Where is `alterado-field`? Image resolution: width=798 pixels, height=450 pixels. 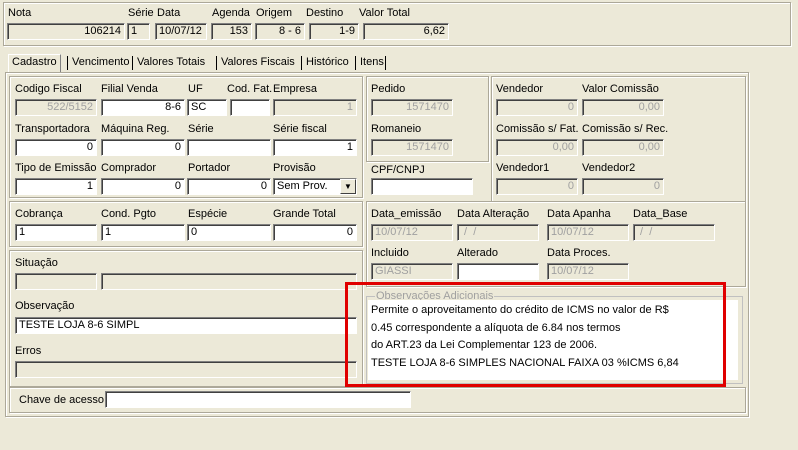
alterado-field is located at coordinates (498, 271).